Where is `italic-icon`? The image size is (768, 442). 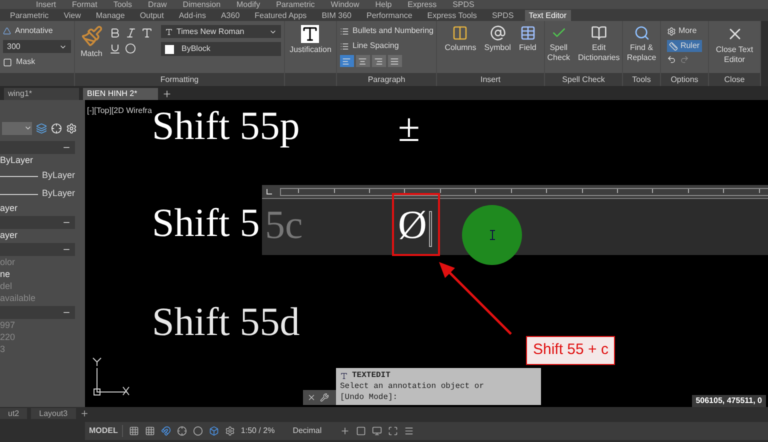 italic-icon is located at coordinates (130, 33).